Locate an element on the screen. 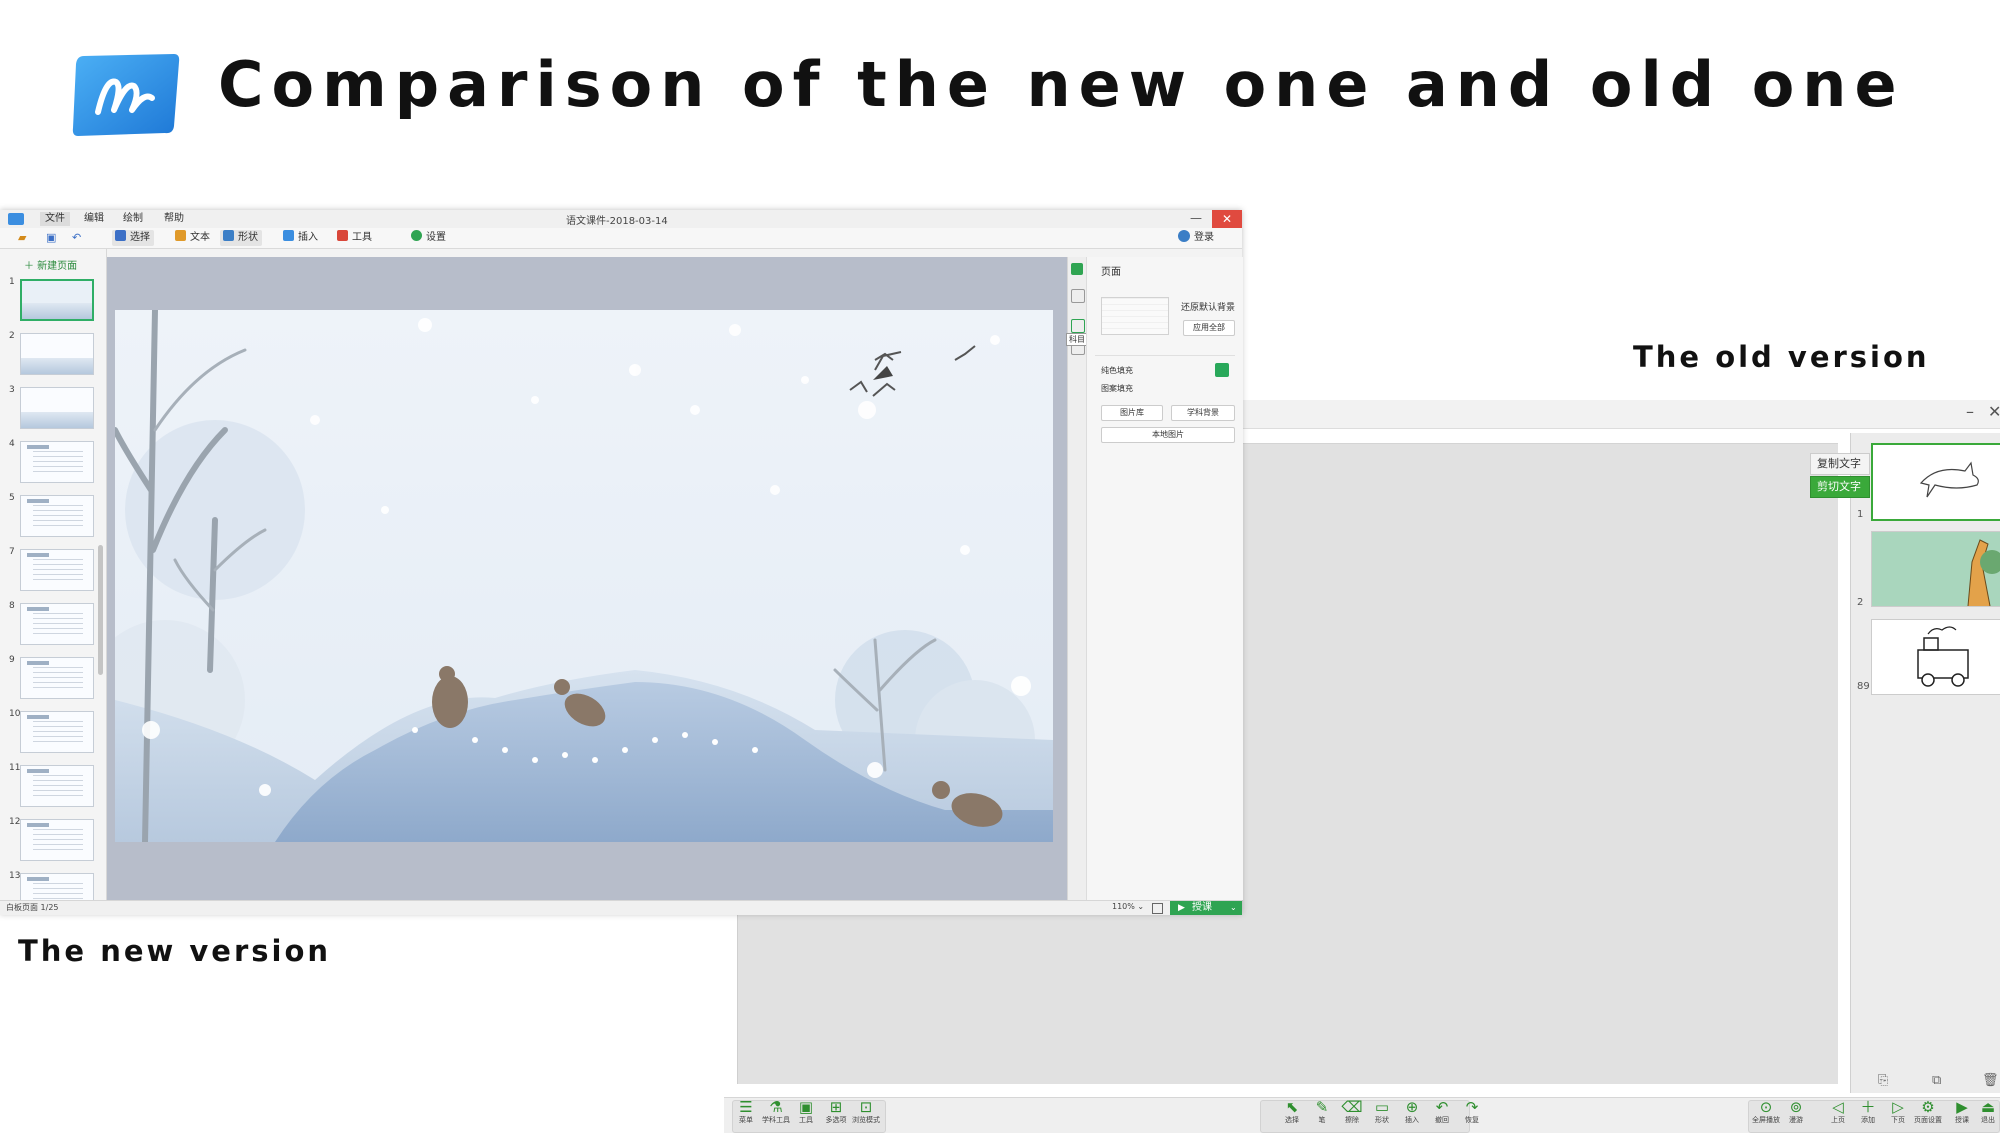  old-tool-button: ▷ 下页 is located at coordinates (1898, 1112).